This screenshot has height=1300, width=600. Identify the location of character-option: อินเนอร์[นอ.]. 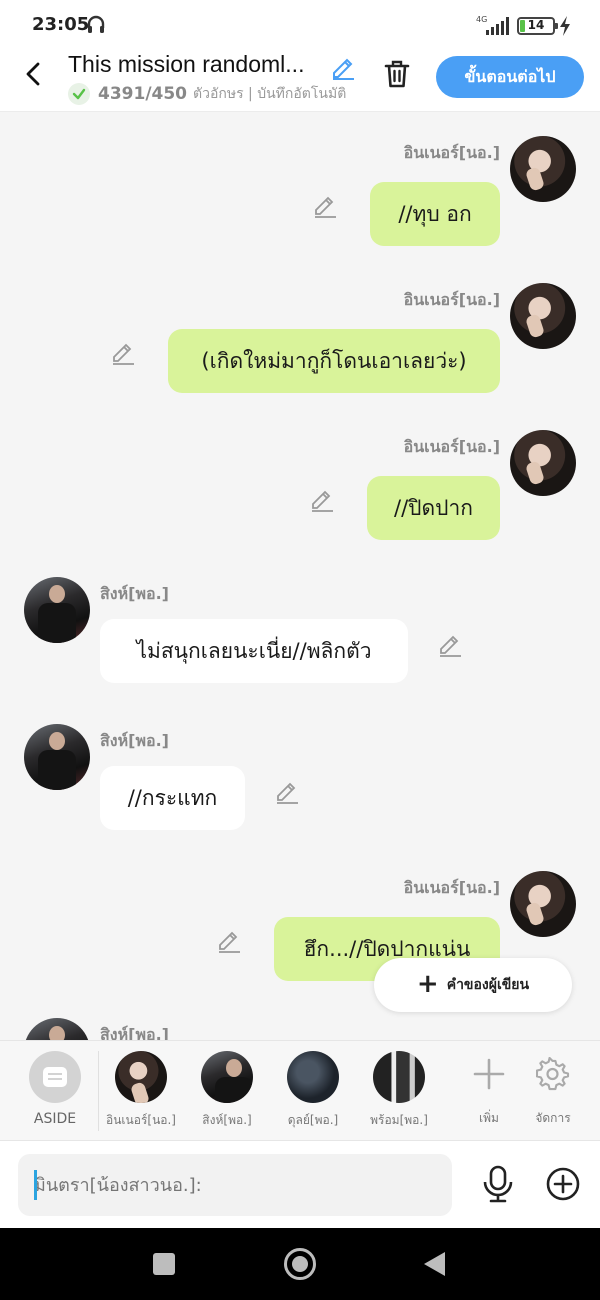
(141, 1090).